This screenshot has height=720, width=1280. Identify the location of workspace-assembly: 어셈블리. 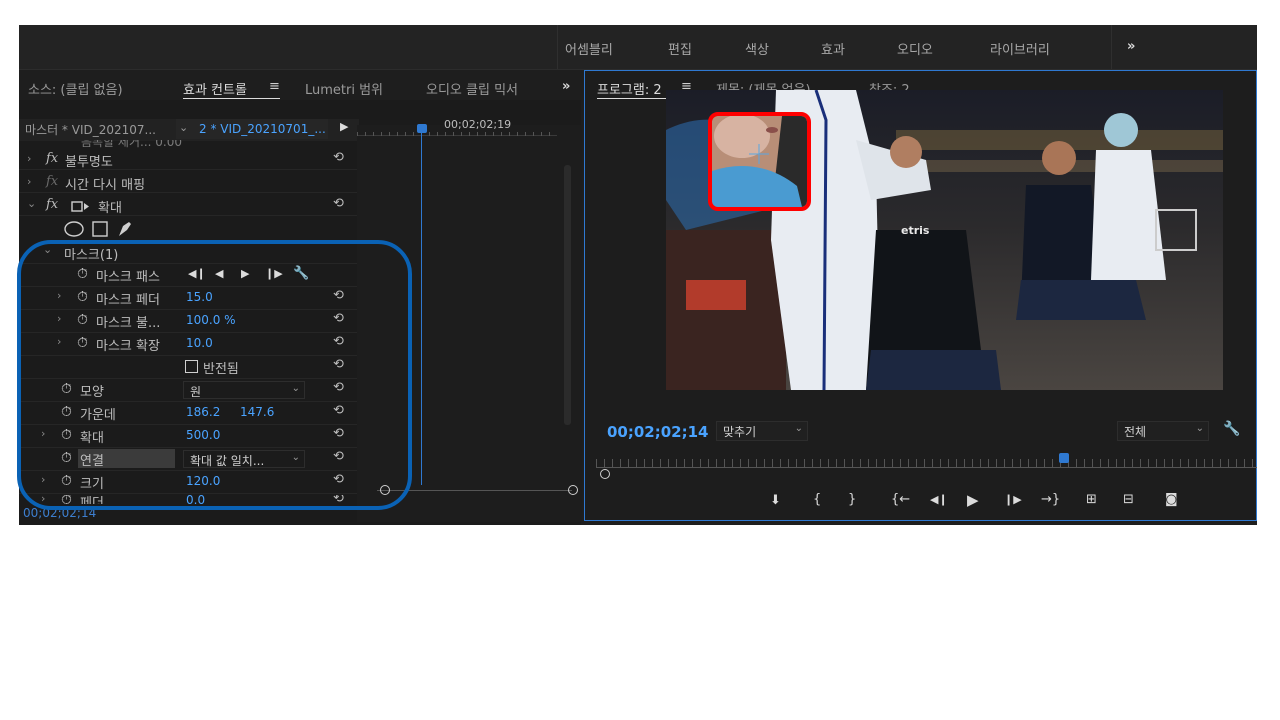
(589, 48).